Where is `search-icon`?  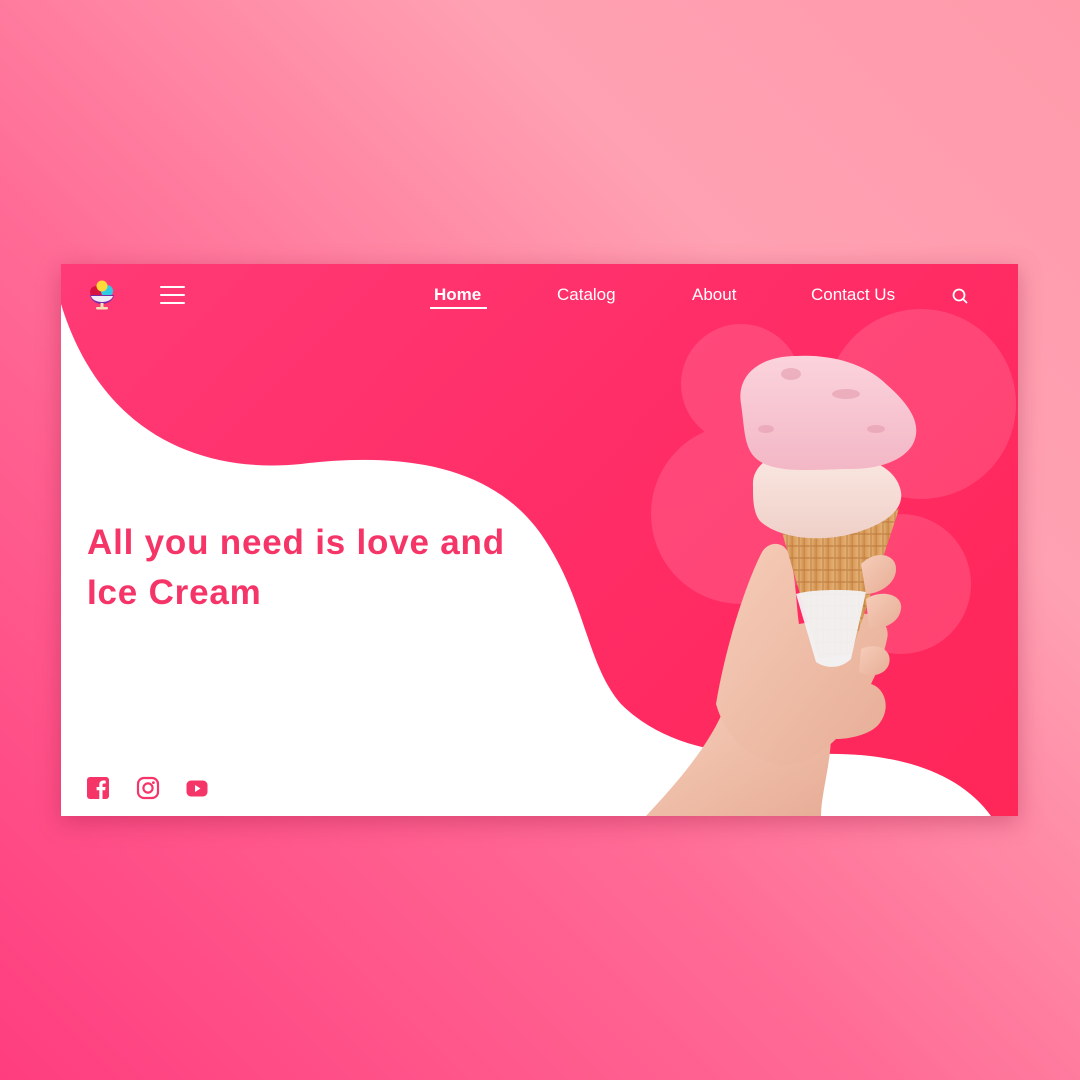
search-icon is located at coordinates (960, 296).